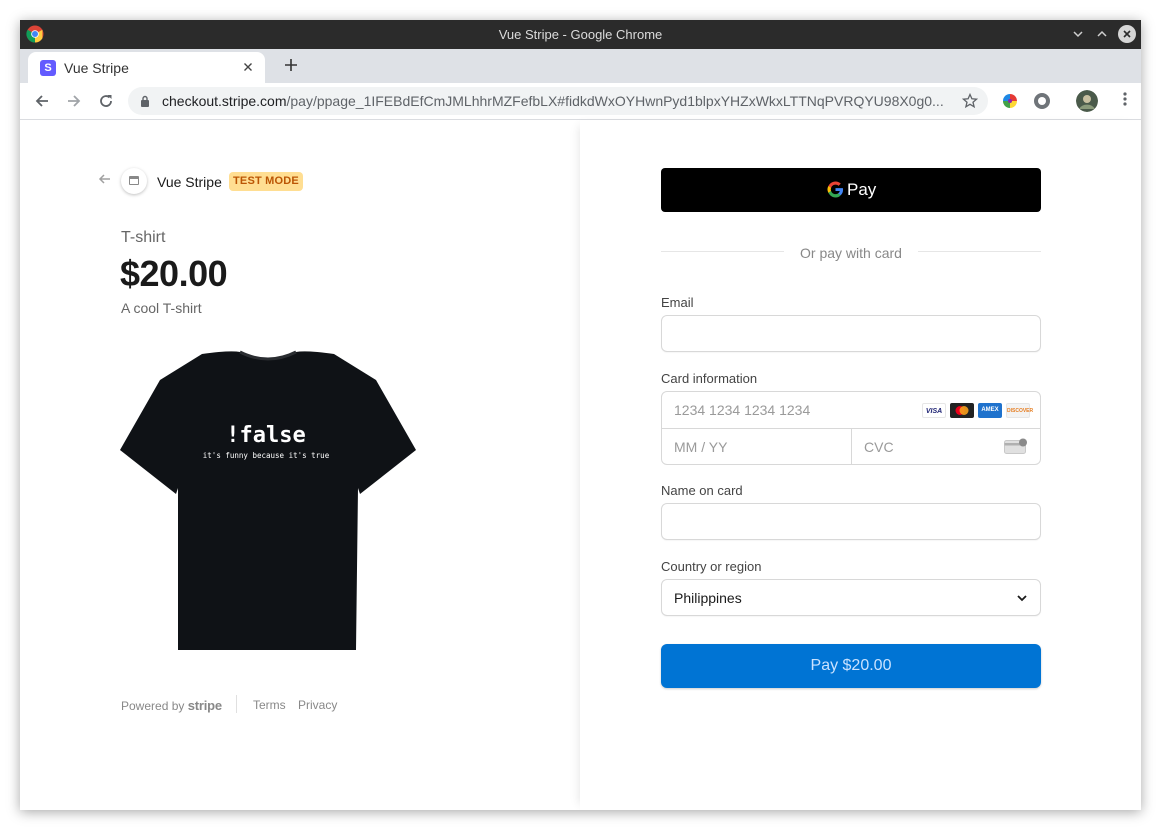 This screenshot has height=830, width=1161. I want to click on profile-avatar, so click(1087, 101).